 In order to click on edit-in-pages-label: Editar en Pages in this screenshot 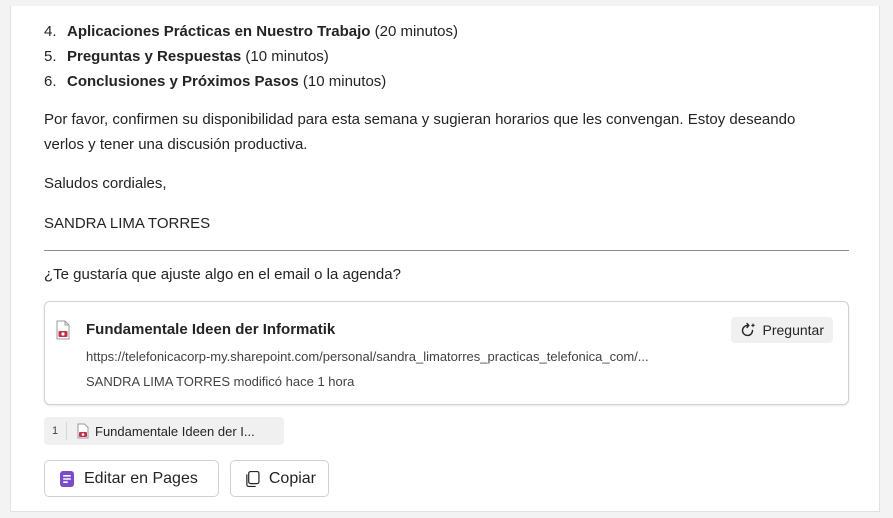, I will do `click(141, 478)`.